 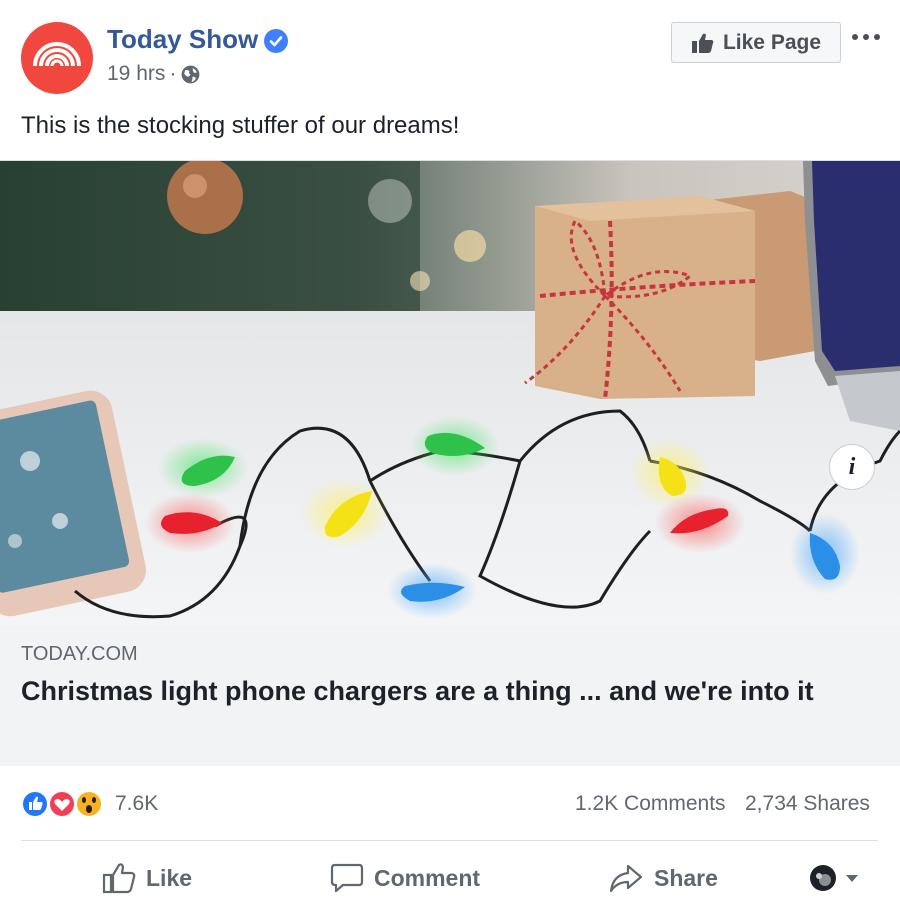 I want to click on page-avatar, so click(x=57, y=58).